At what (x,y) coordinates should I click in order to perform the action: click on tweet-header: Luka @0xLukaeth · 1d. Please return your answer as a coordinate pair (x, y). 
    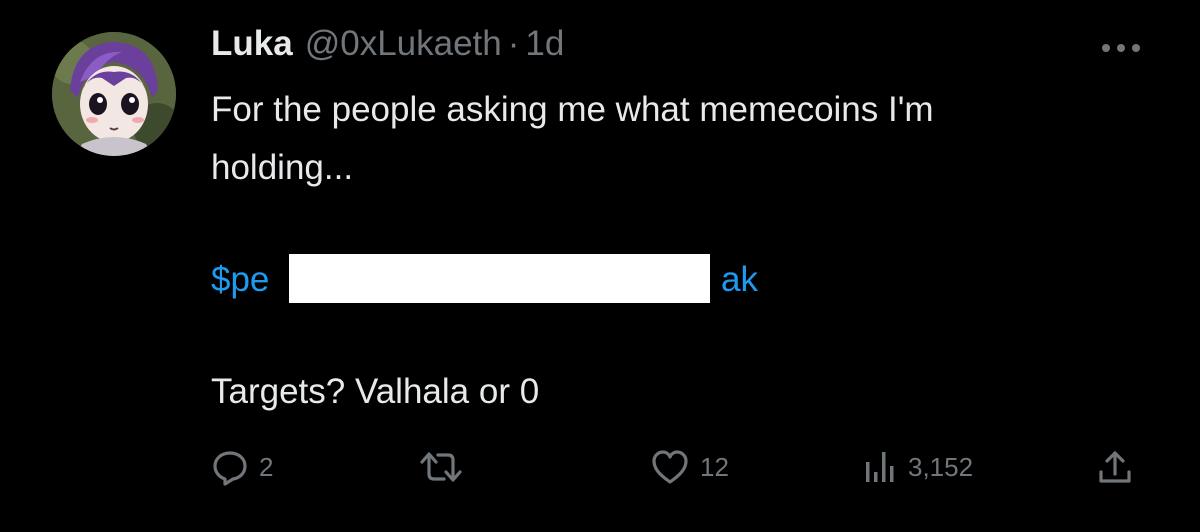
    Looking at the image, I should click on (387, 47).